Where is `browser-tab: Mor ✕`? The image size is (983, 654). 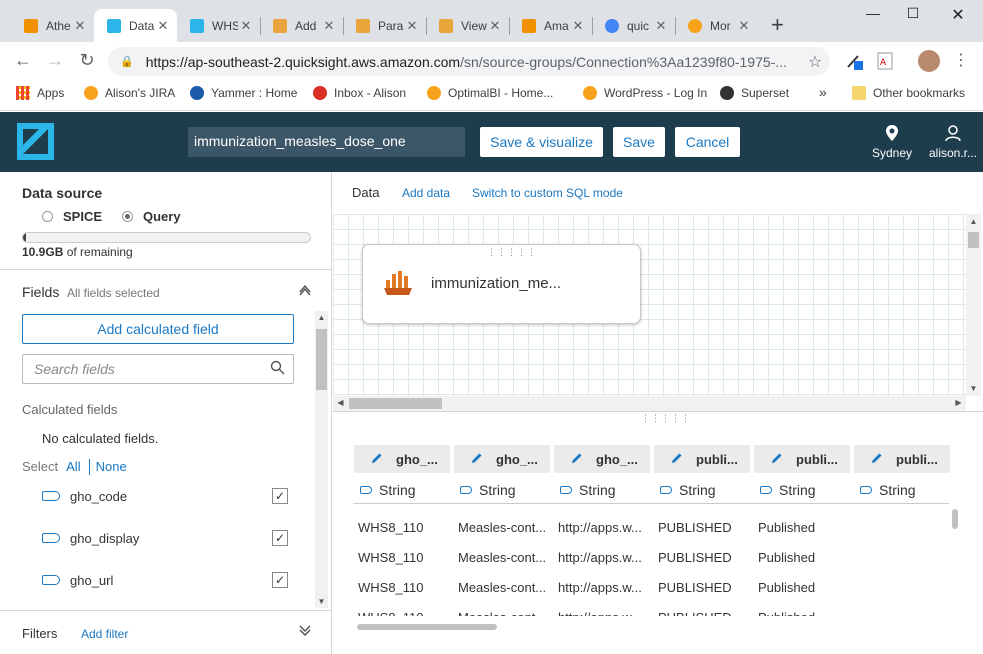 browser-tab: Mor ✕ is located at coordinates (716, 25).